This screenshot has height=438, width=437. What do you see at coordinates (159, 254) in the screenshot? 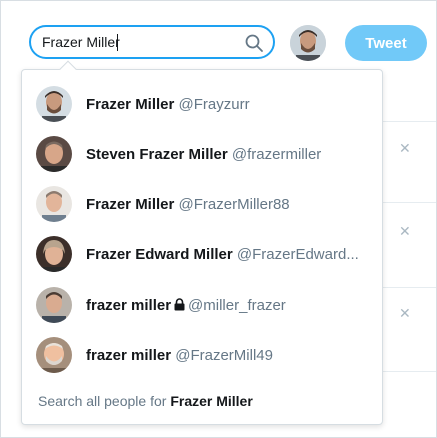
I see `suggestion-name: Frazer Edward Miller` at bounding box center [159, 254].